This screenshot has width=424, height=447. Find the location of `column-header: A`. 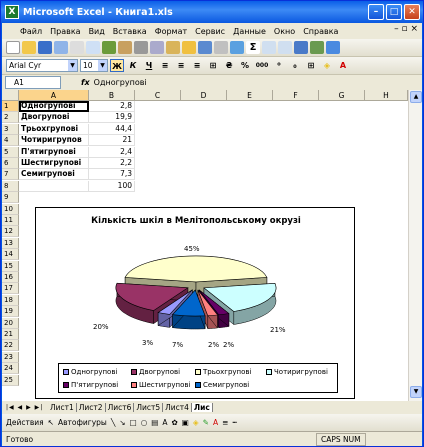

column-header: A is located at coordinates (54, 95).